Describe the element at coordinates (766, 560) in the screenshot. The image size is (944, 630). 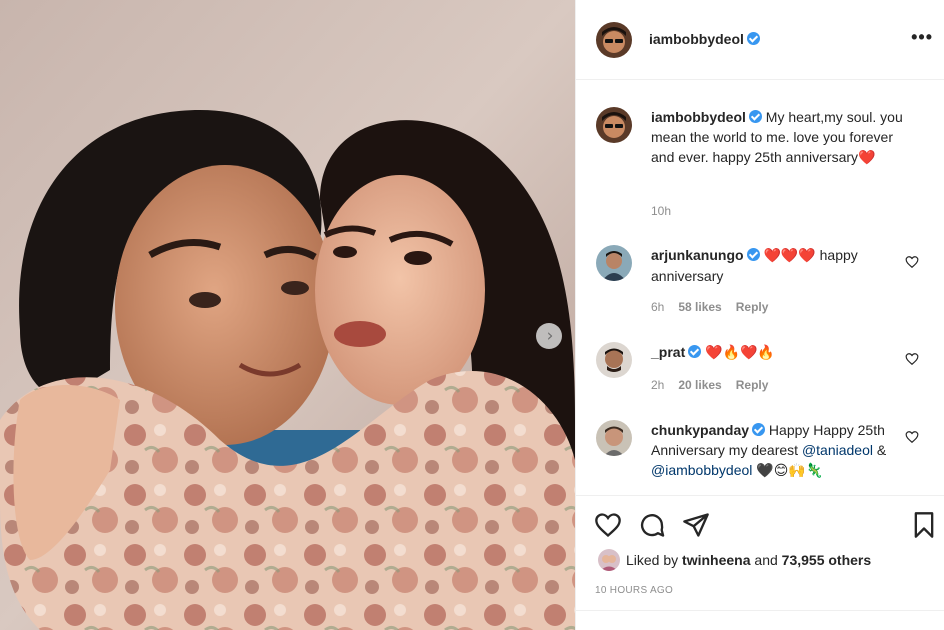
I see `and-label: and` at that location.